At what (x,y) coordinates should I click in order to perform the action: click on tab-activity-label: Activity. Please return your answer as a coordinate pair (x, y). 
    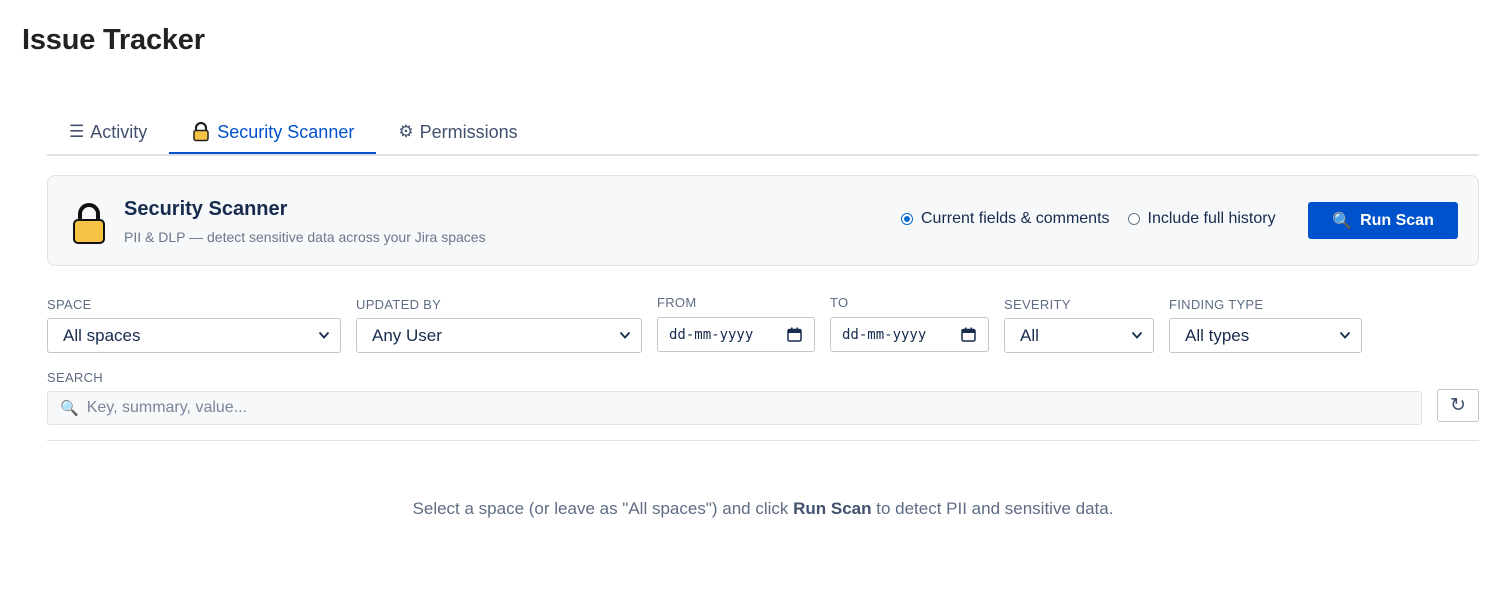
    Looking at the image, I should click on (119, 131).